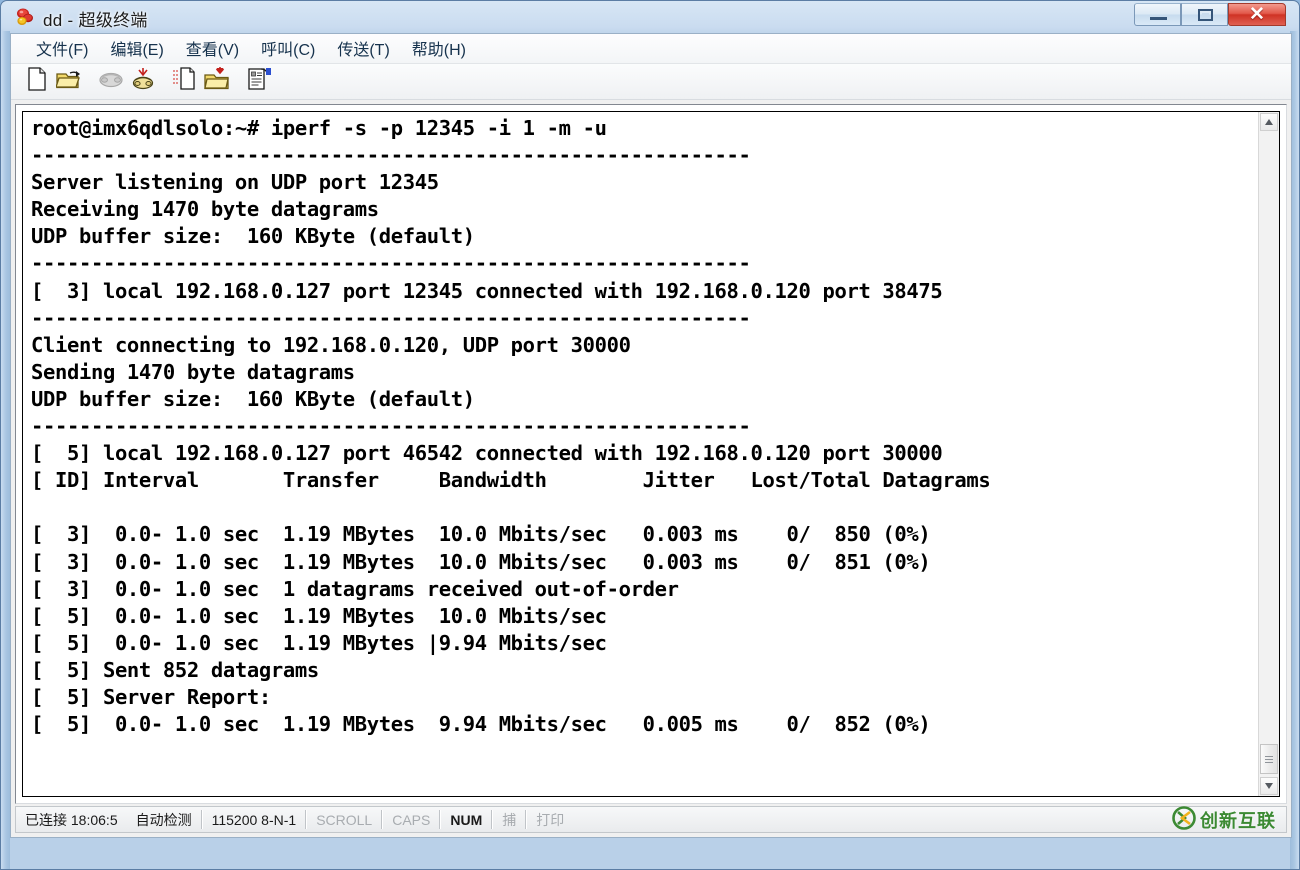 This screenshot has width=1300, height=870. I want to click on receive-file-button, so click(217, 82).